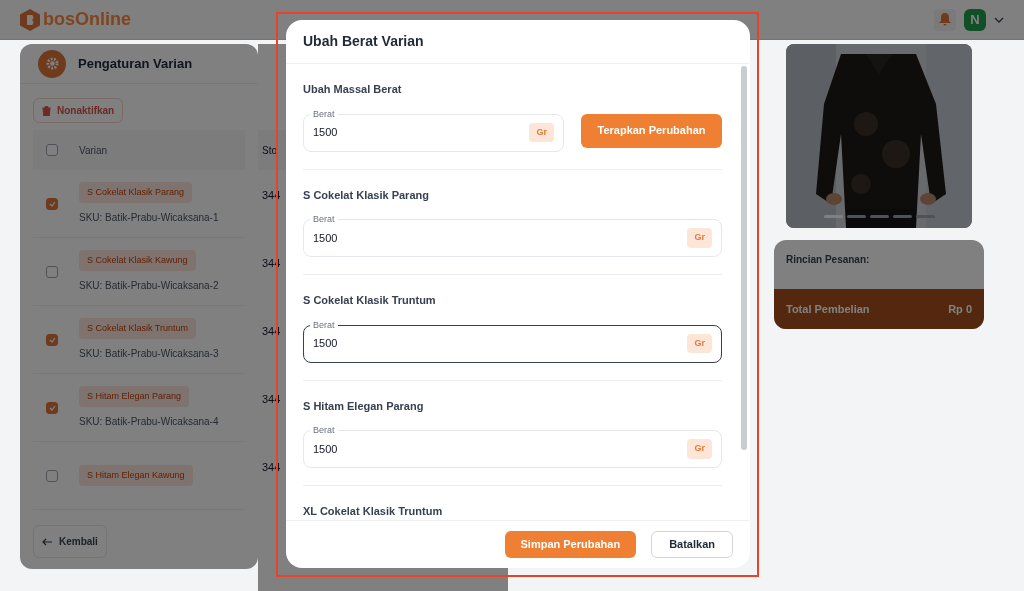 This screenshot has height=591, width=1024. I want to click on notification-button, so click(945, 19).